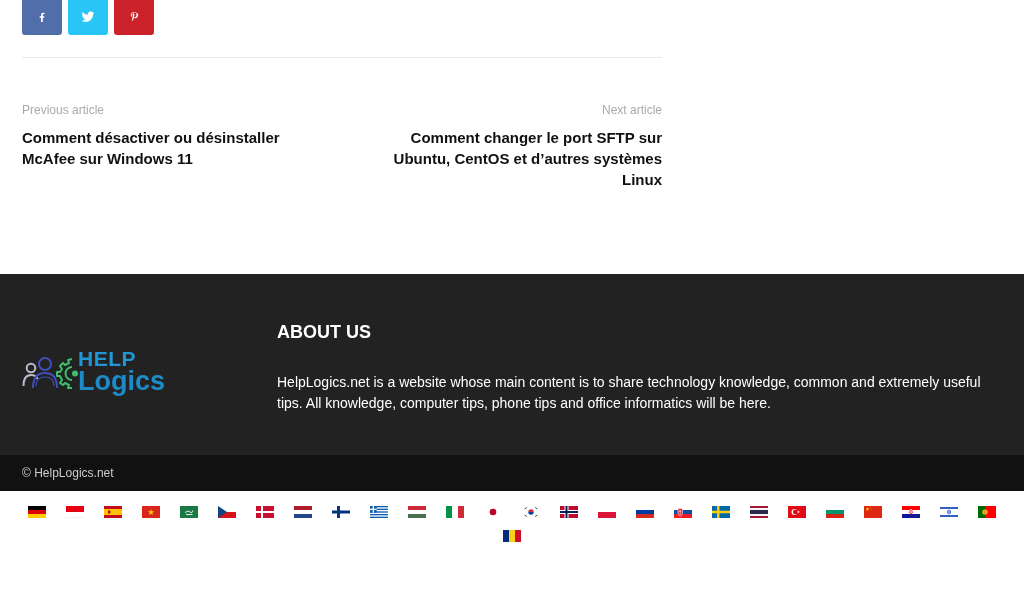 This screenshot has height=600, width=1024. Describe the element at coordinates (987, 512) in the screenshot. I see `portugal-flag-icon` at that location.